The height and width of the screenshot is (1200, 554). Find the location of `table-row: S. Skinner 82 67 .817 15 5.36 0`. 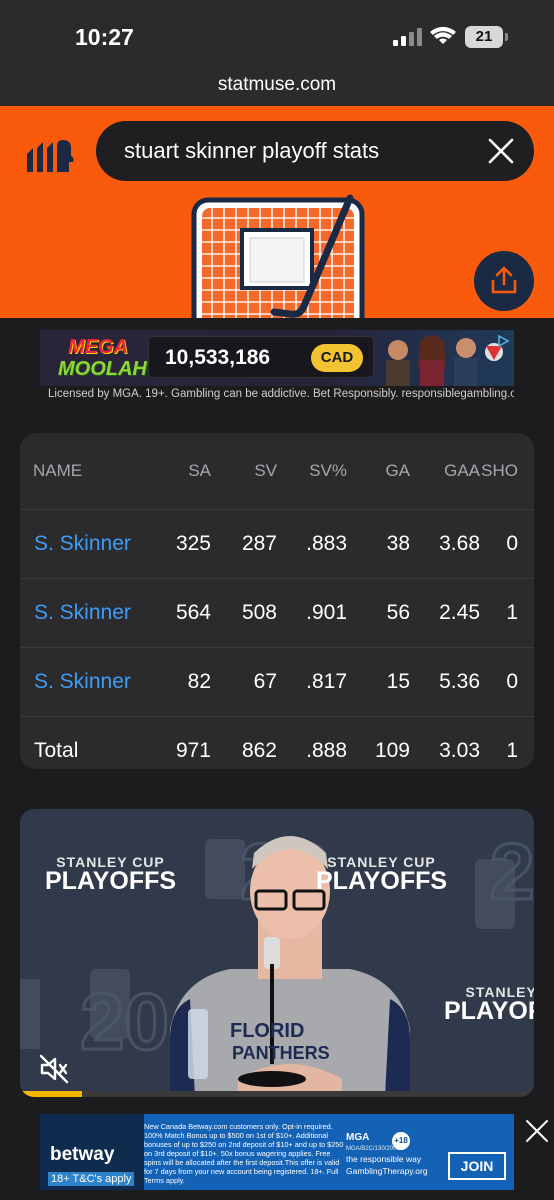

table-row: S. Skinner 82 67 .817 15 5.36 0 is located at coordinates (277, 681).